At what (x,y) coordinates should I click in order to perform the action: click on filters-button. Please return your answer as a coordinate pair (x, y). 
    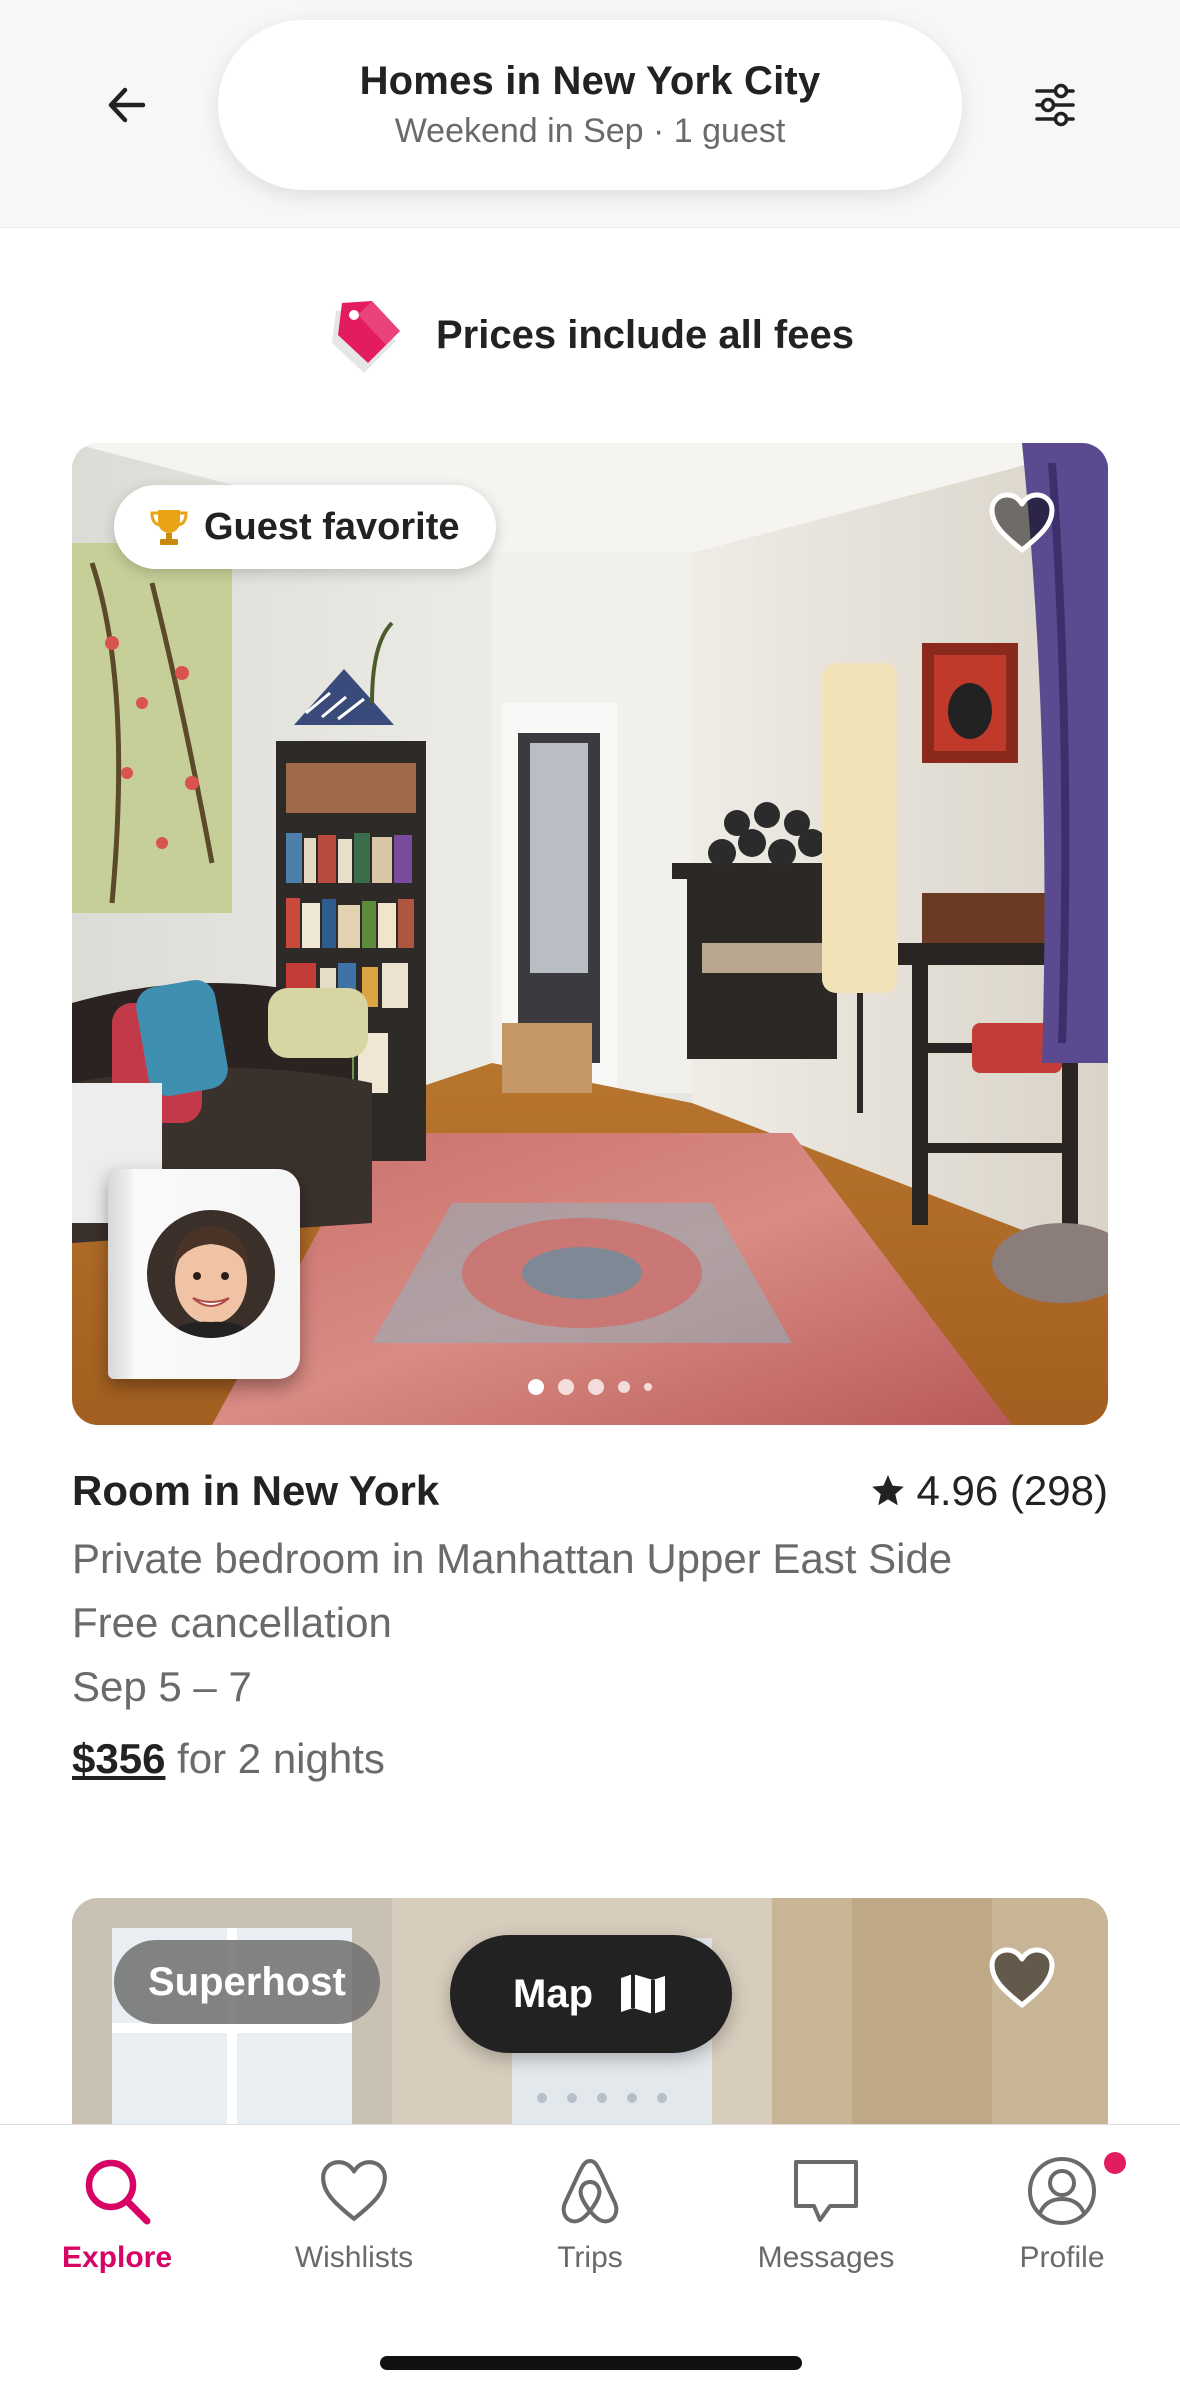
    Looking at the image, I should click on (1055, 105).